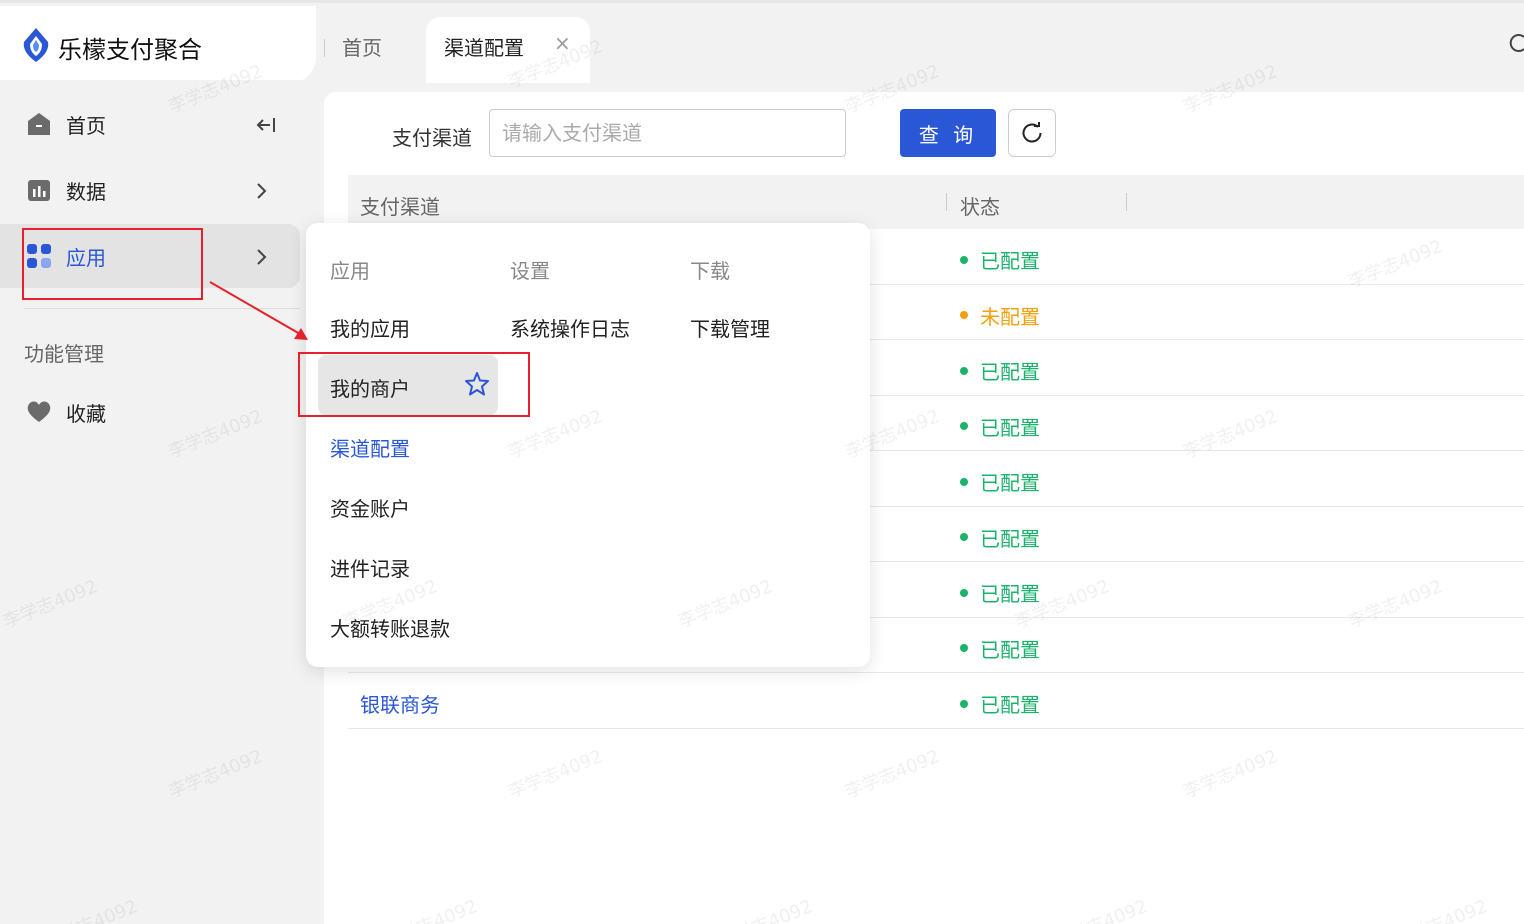 Image resolution: width=1524 pixels, height=924 pixels. What do you see at coordinates (570, 327) in the screenshot?
I see `menu-item-system-log: 系统操作日志` at bounding box center [570, 327].